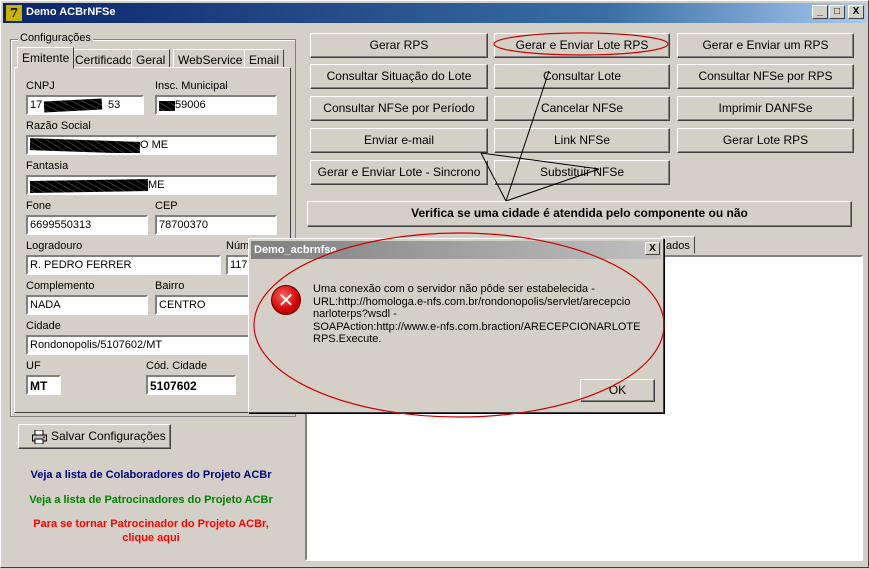 The height and width of the screenshot is (569, 869). I want to click on error-message-line: RPS.Execute., so click(347, 339).